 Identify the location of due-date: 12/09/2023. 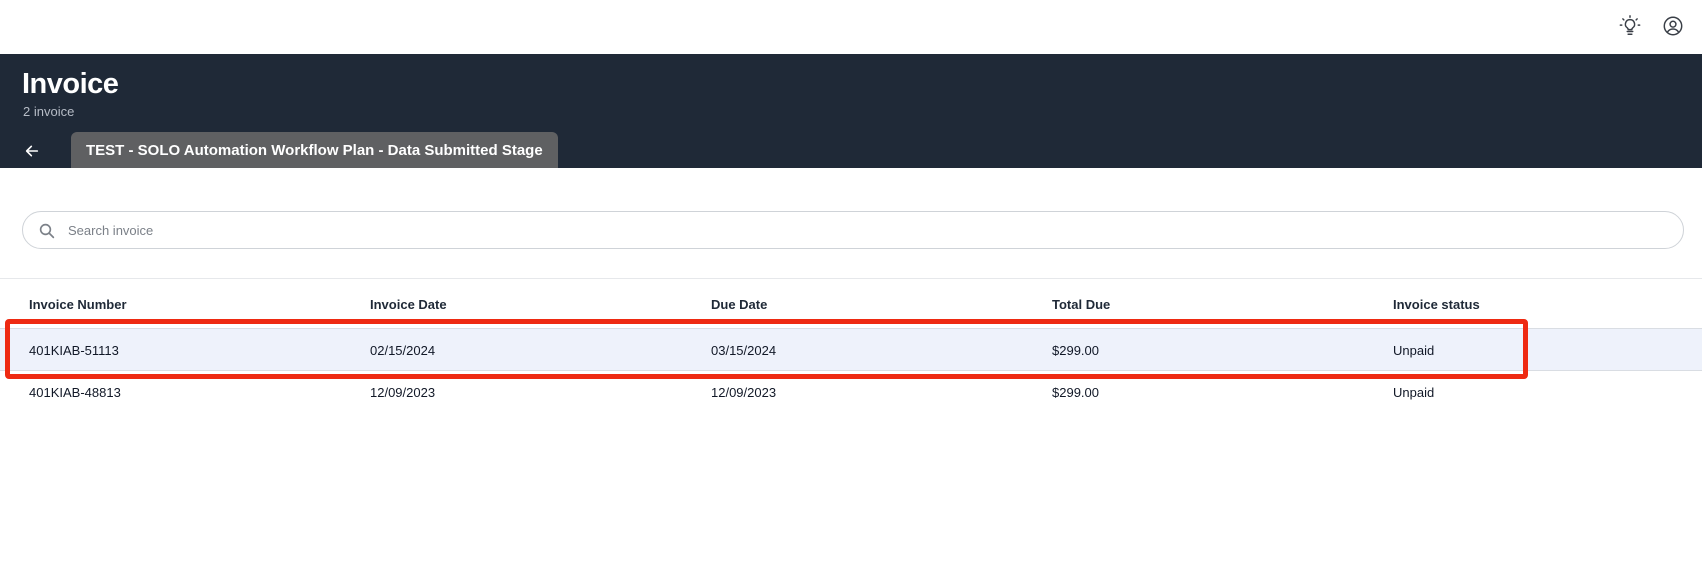
(744, 392).